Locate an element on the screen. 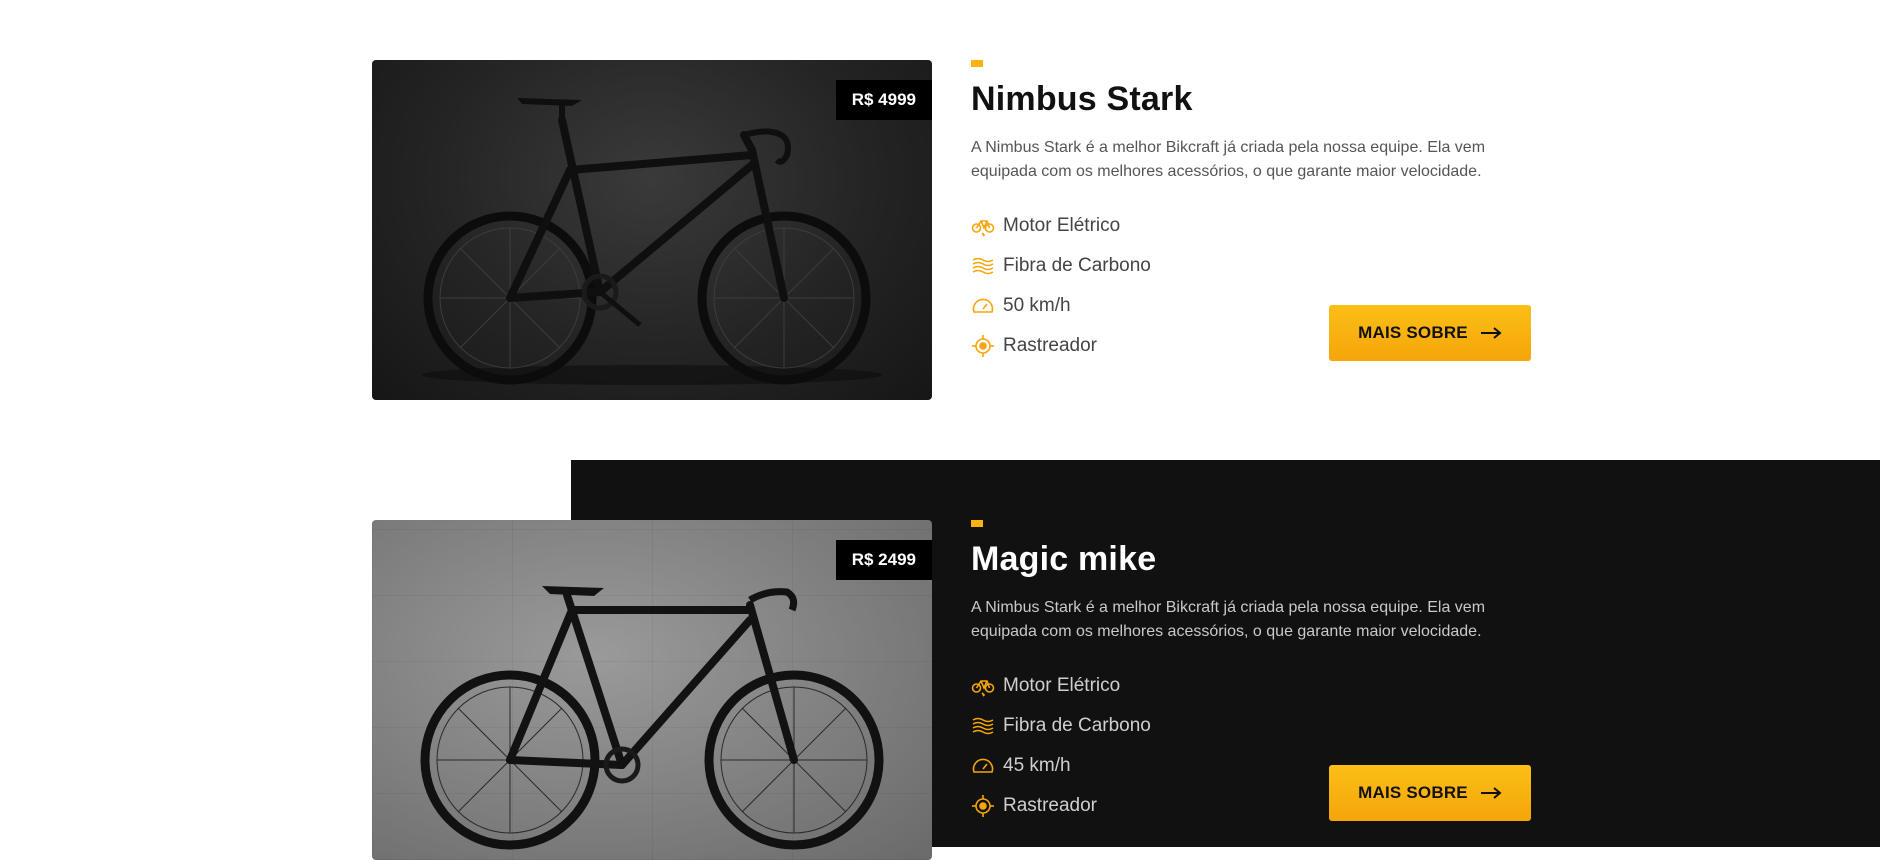 The width and height of the screenshot is (1880, 860). product-image: R$ 4999 is located at coordinates (652, 230).